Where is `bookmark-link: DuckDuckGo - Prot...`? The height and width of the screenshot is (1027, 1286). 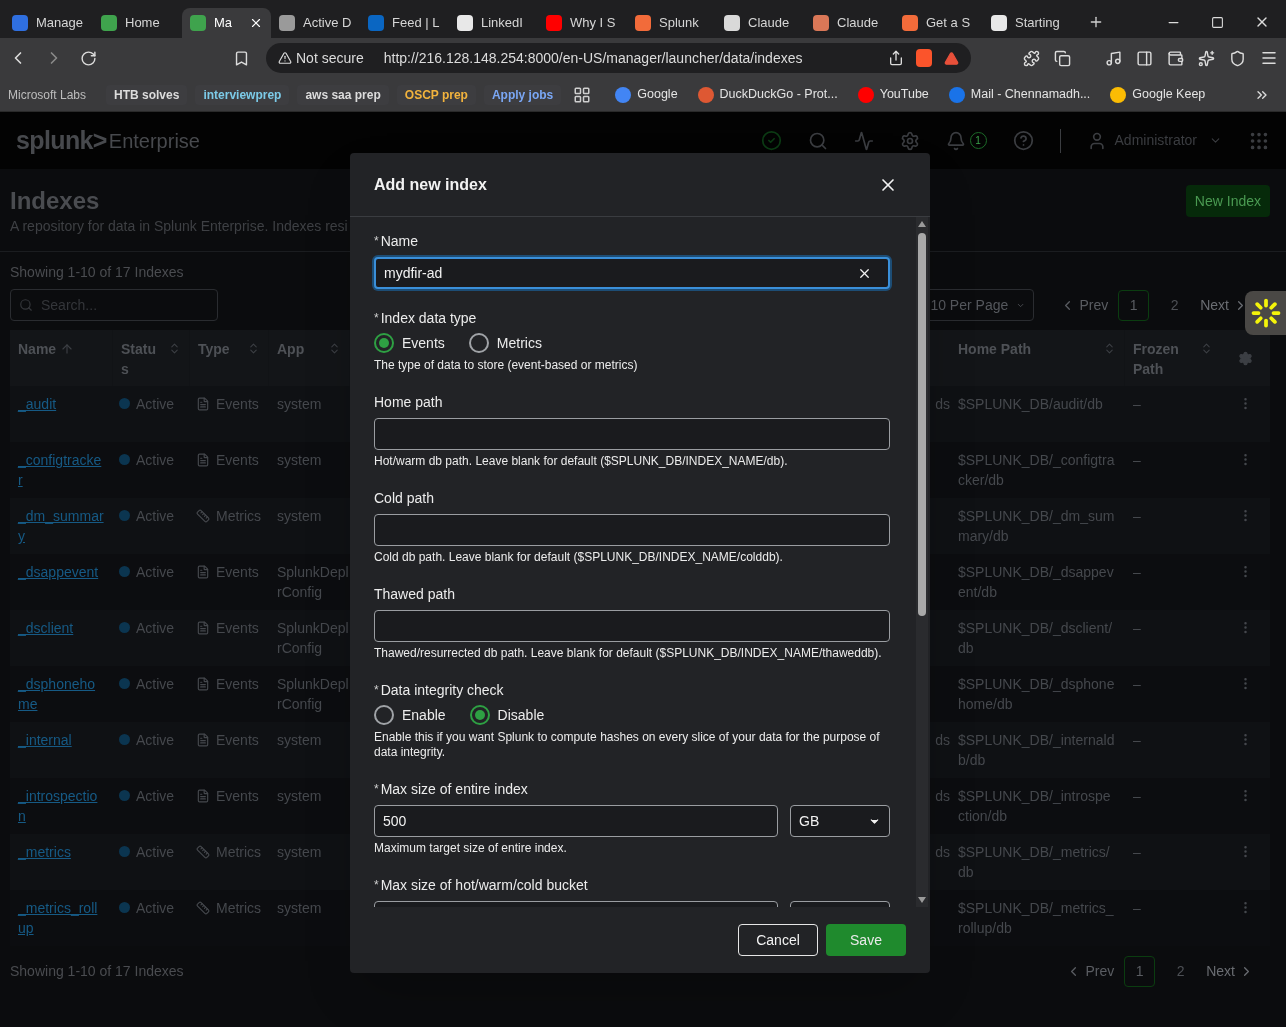 bookmark-link: DuckDuckGo - Prot... is located at coordinates (767, 94).